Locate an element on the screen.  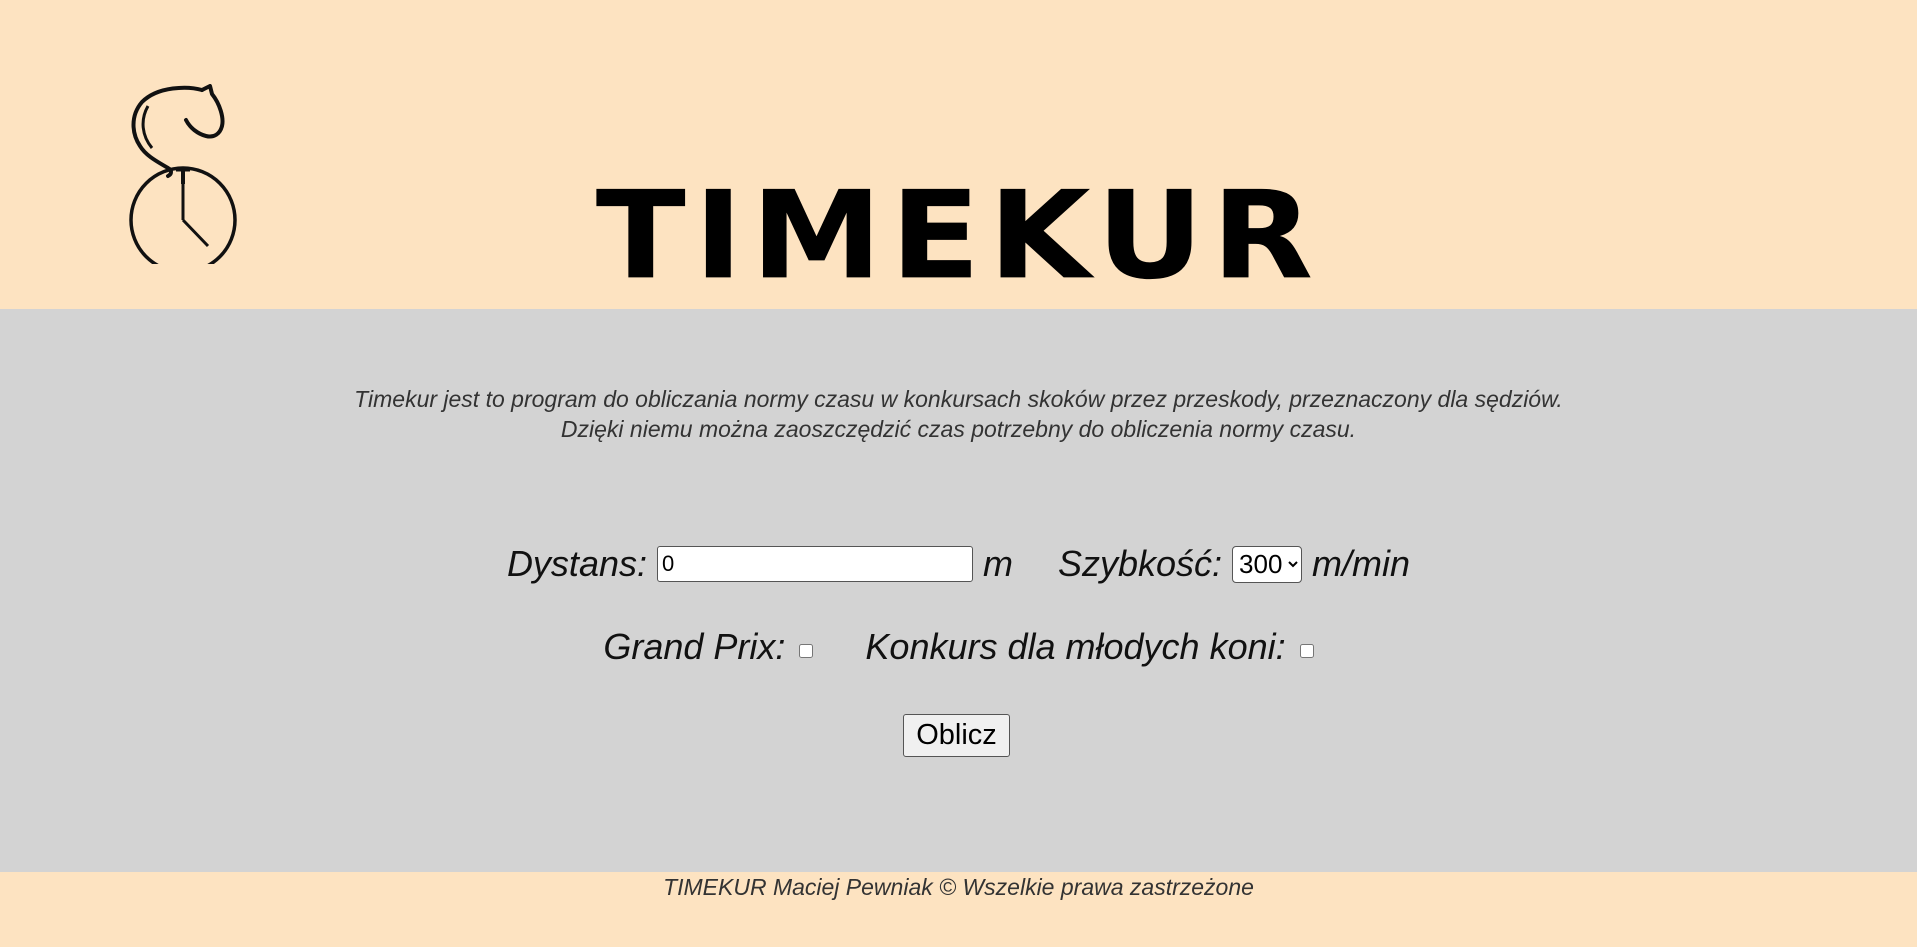
distance-speed-row: Dystans: m Szybkość: 300 m/min is located at coordinates (958, 564).